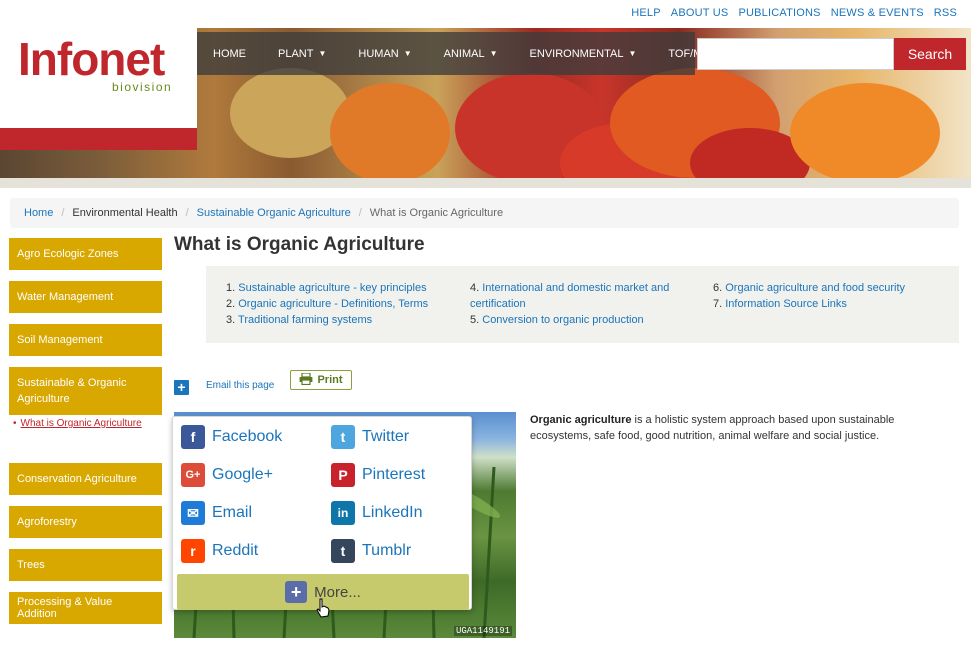 The height and width of the screenshot is (645, 971). Describe the element at coordinates (98, 139) in the screenshot. I see `logo-underbar` at that location.